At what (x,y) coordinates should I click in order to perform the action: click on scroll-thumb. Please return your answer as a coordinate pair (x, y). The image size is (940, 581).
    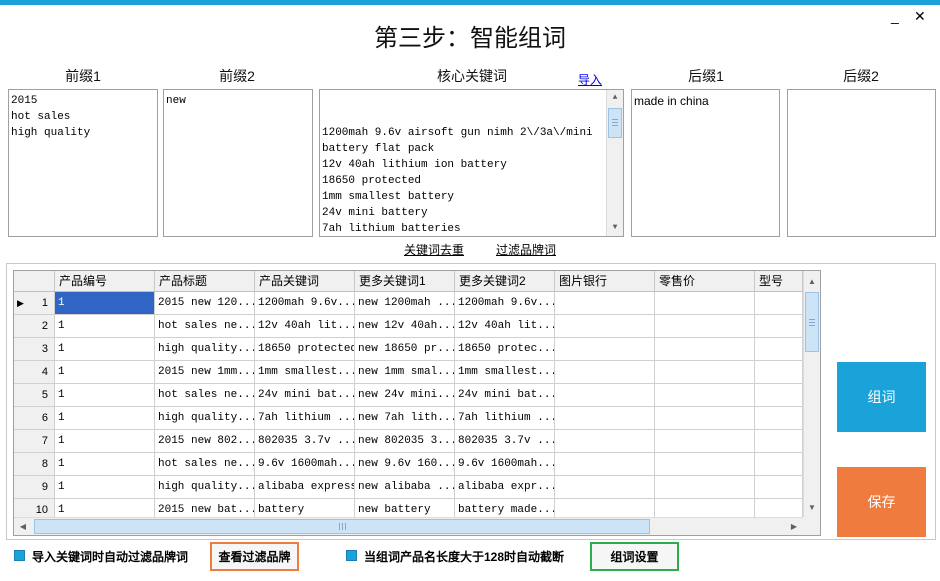
    Looking at the image, I should click on (615, 123).